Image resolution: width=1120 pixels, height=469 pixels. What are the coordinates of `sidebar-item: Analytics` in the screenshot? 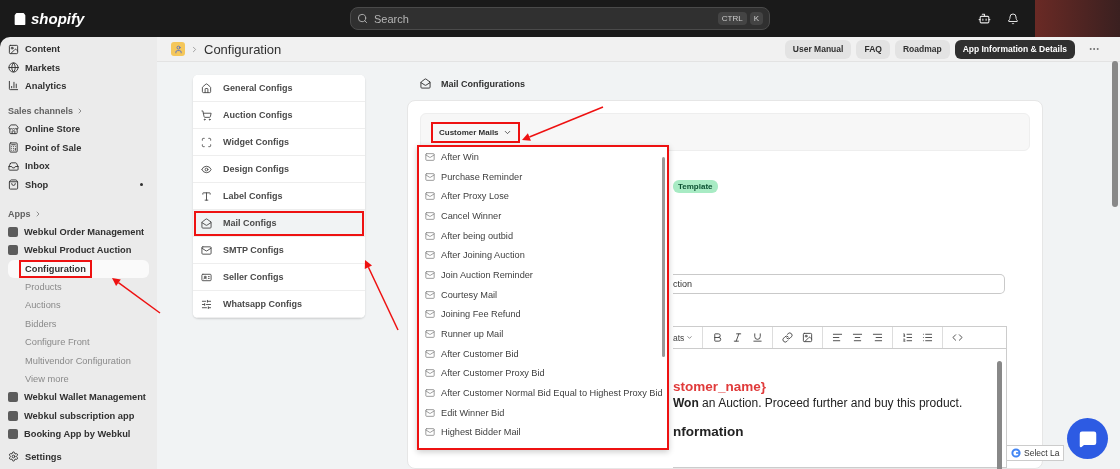 It's located at (78, 86).